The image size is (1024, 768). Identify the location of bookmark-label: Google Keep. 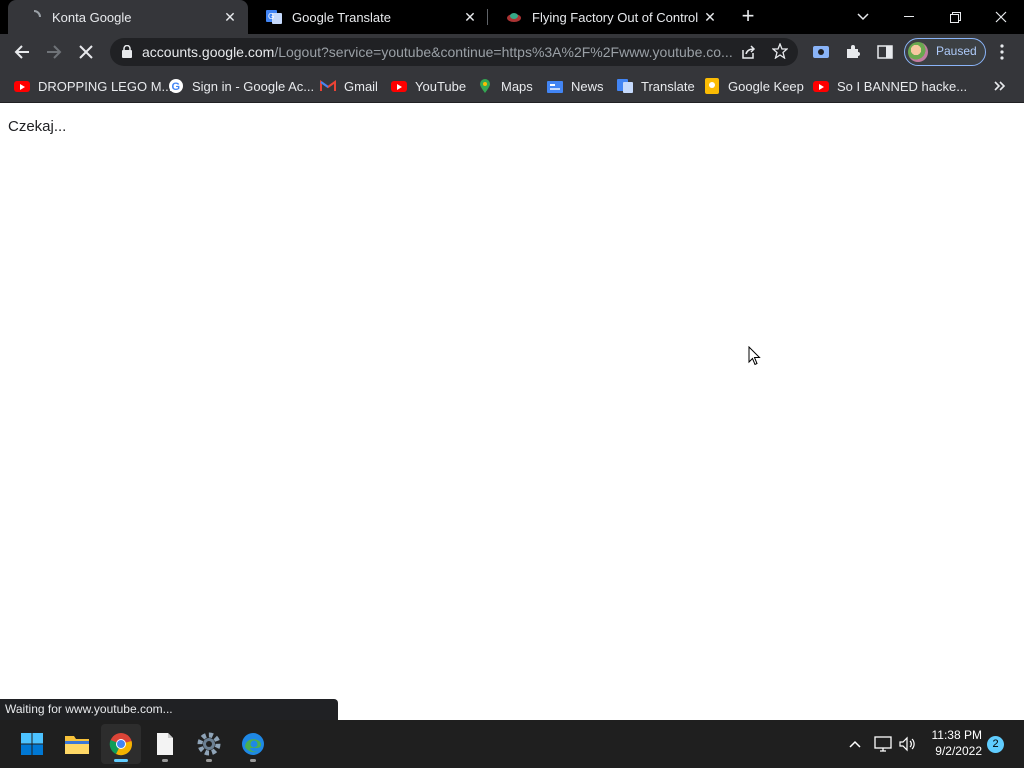
(766, 86).